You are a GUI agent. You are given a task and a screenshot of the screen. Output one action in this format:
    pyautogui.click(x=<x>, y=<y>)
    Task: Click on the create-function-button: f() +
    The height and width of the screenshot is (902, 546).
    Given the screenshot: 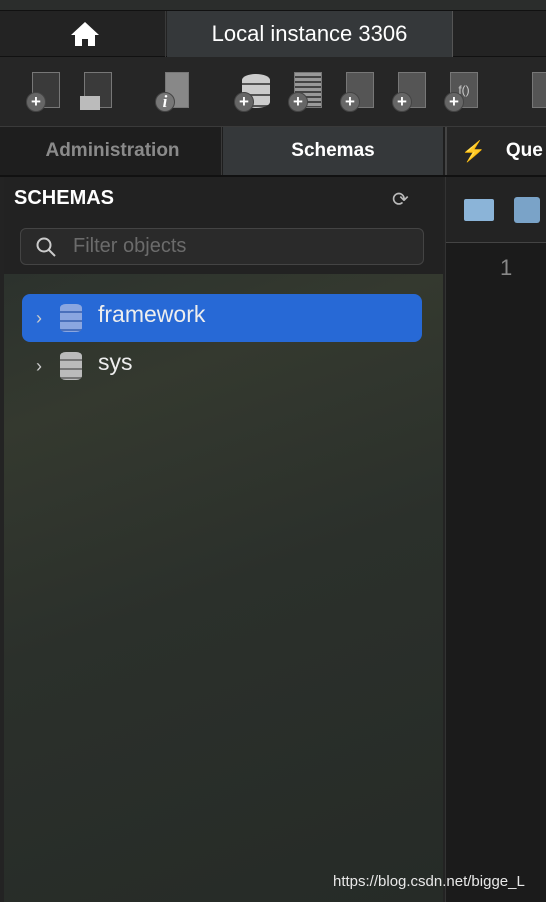 What is the action you would take?
    pyautogui.click(x=462, y=92)
    